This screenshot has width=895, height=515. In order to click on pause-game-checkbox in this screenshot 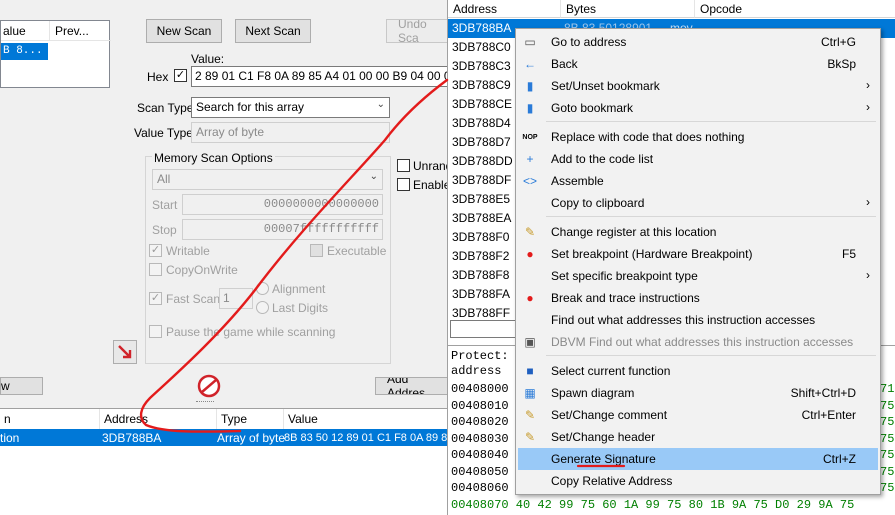, I will do `click(155, 331)`.